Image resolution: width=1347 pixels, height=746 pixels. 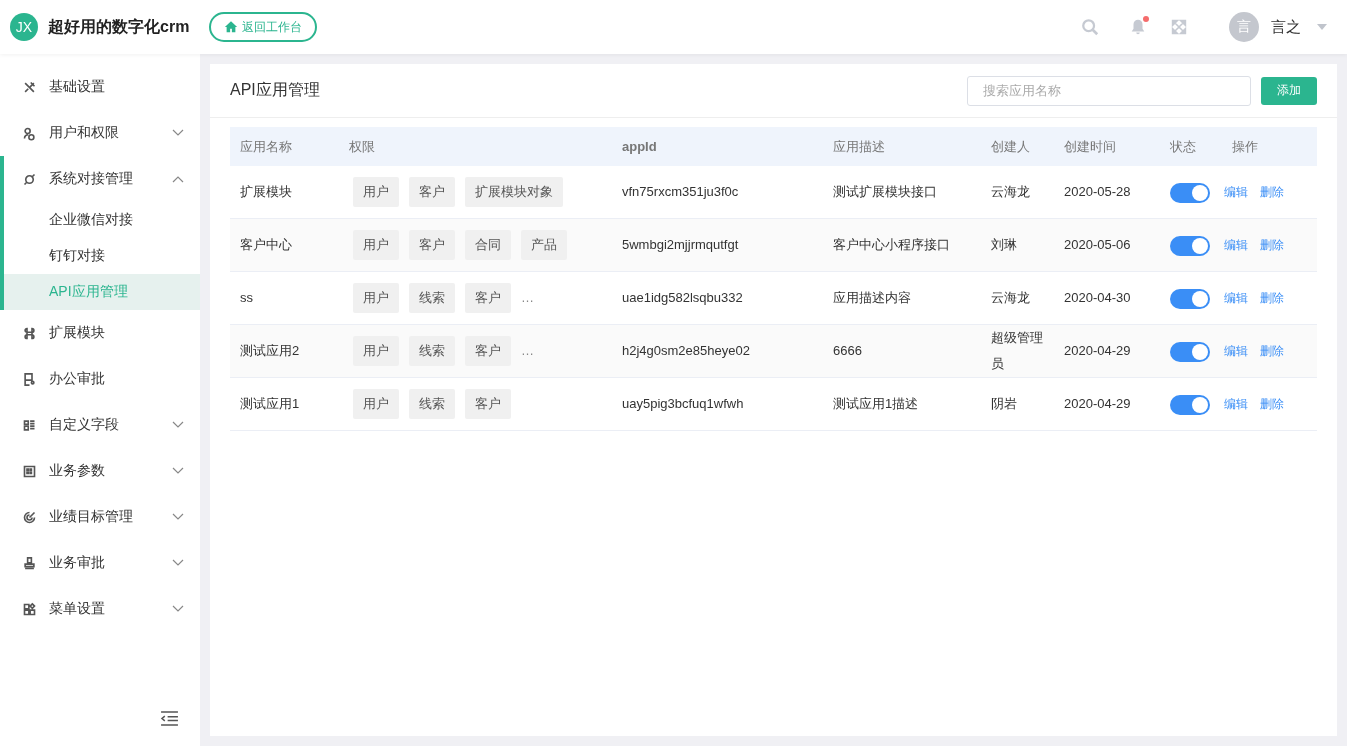 I want to click on sidebar-item: 业务审批, so click(x=100, y=563).